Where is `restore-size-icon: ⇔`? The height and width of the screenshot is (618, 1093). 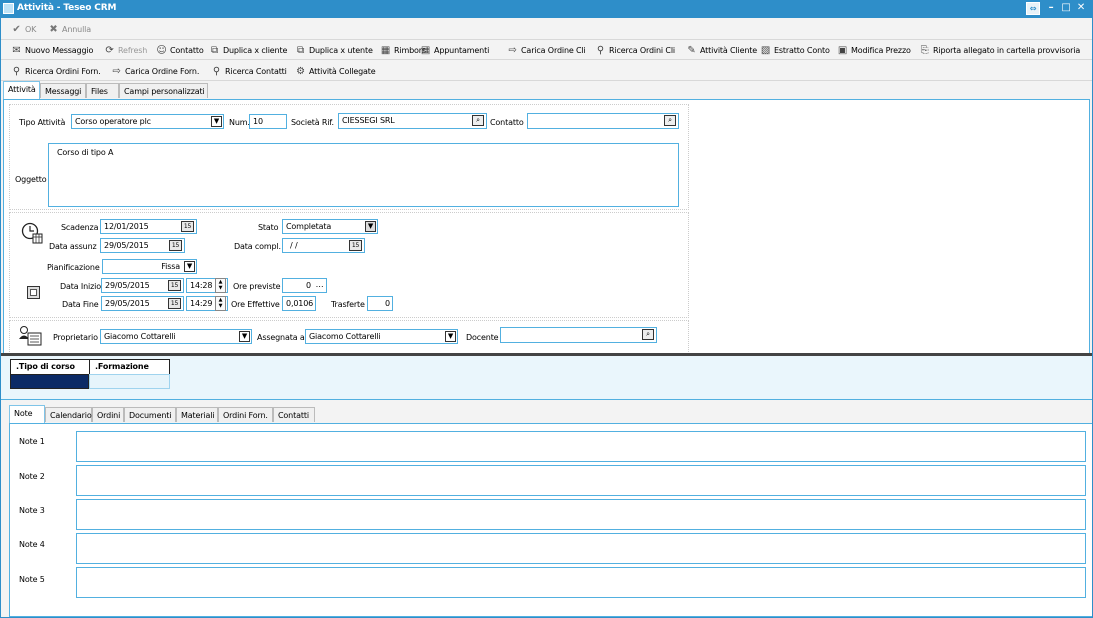 restore-size-icon: ⇔ is located at coordinates (1033, 8).